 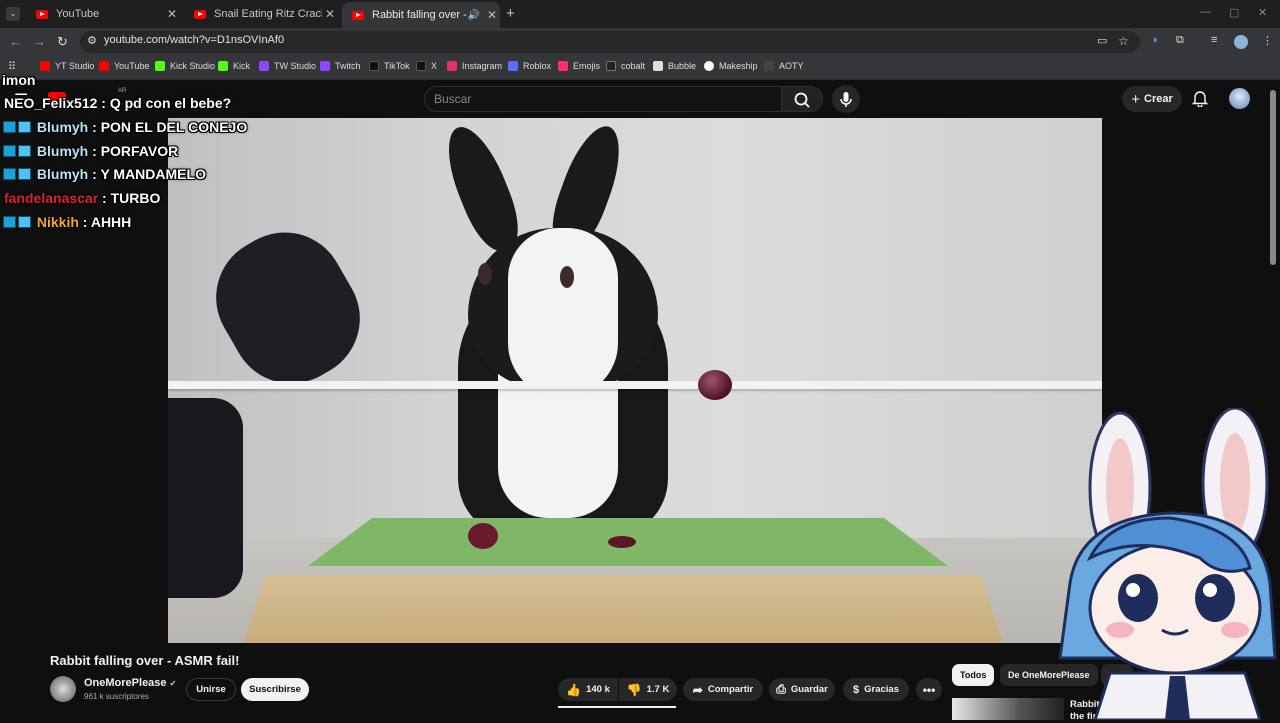 What do you see at coordinates (62, 42) in the screenshot?
I see `reload-icon: ↻` at bounding box center [62, 42].